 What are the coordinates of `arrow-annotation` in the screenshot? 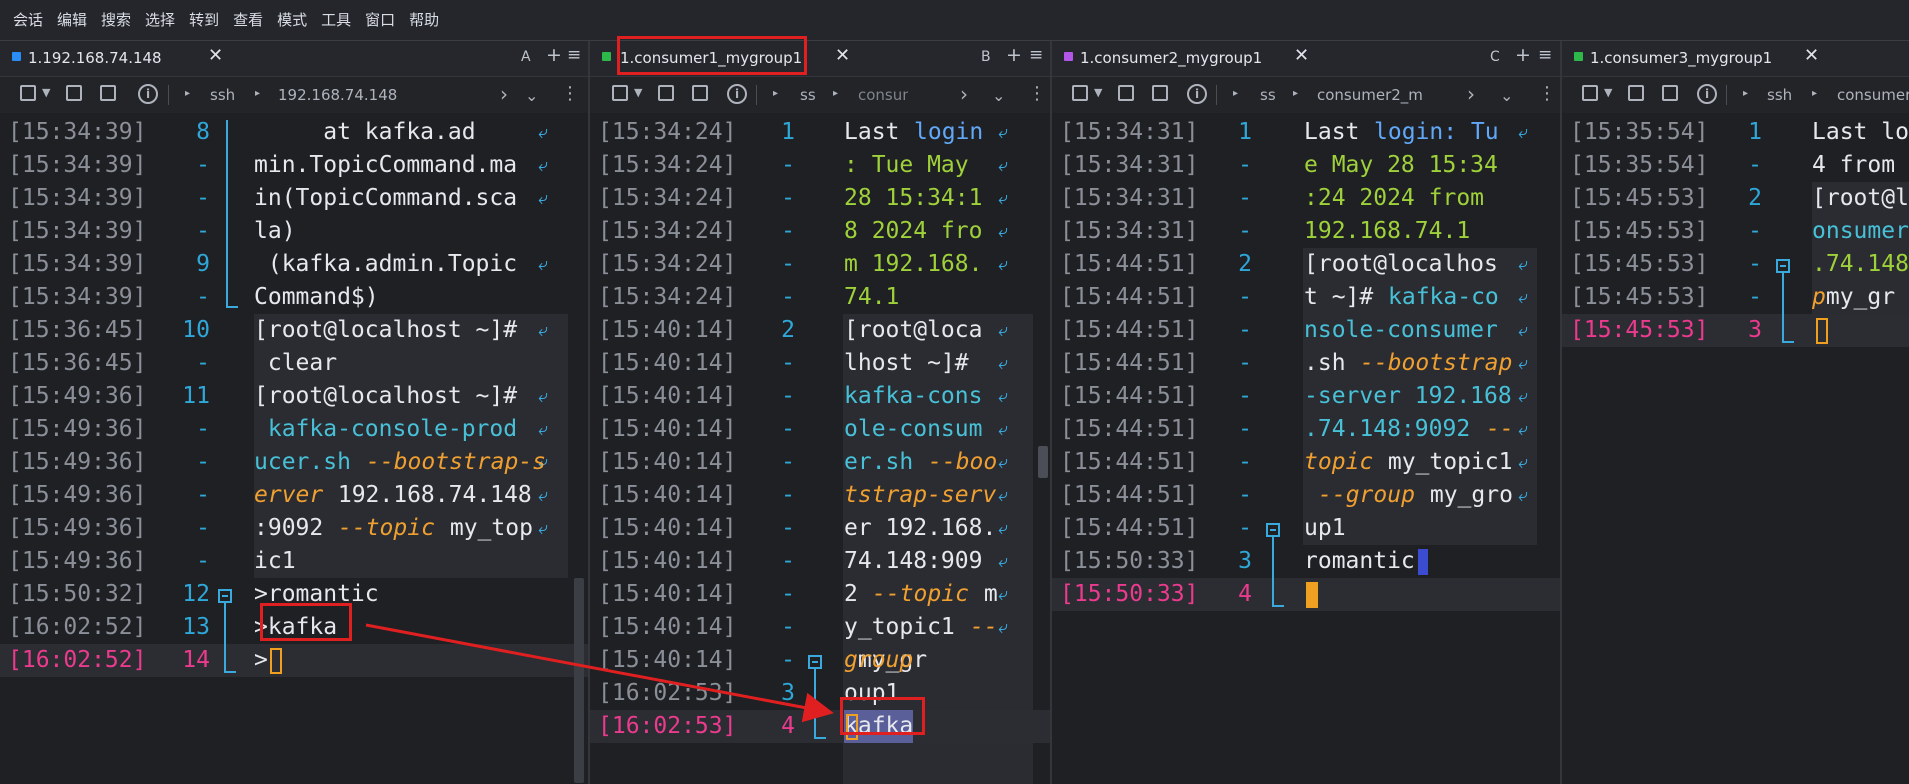 It's located at (599, 673).